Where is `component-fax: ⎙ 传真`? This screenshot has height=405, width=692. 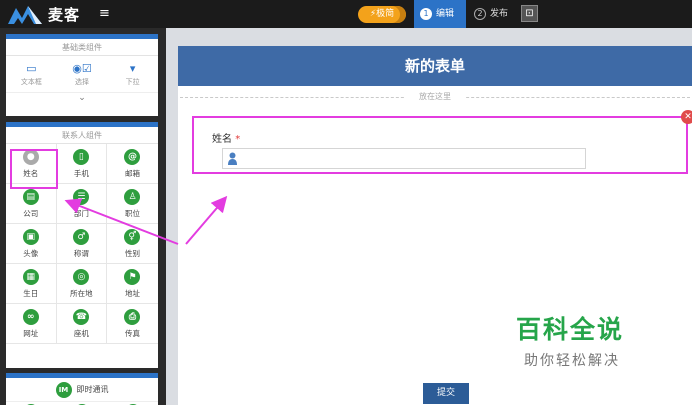 component-fax: ⎙ 传真 is located at coordinates (132, 324).